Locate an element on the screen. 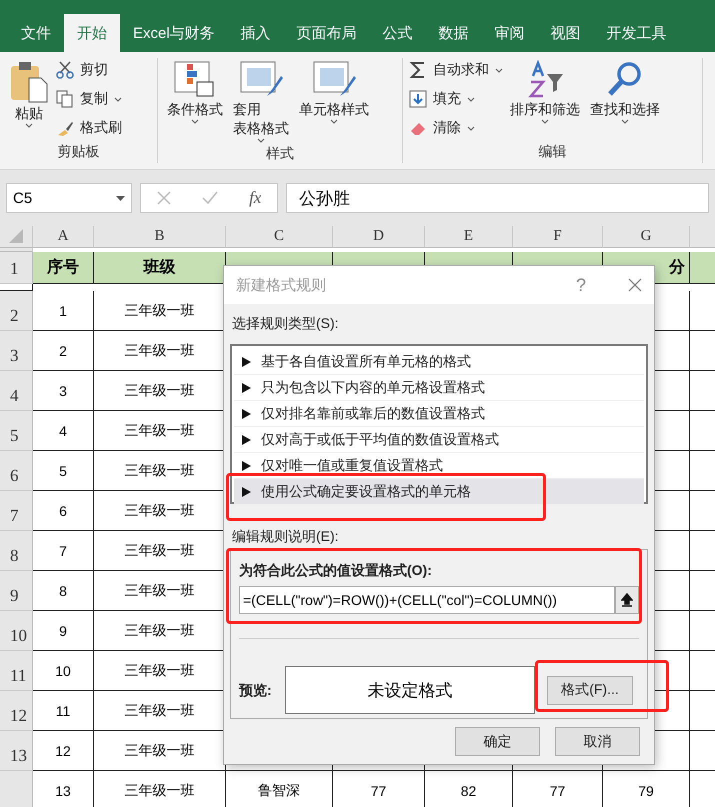 This screenshot has height=807, width=715. help-button: ? is located at coordinates (581, 285).